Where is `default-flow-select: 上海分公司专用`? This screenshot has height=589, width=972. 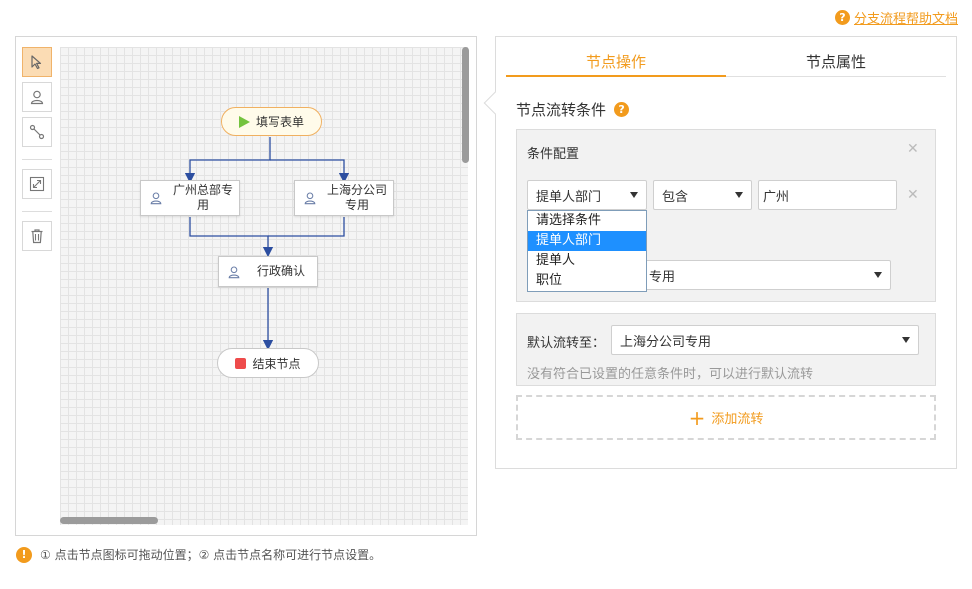 default-flow-select: 上海分公司专用 is located at coordinates (765, 340).